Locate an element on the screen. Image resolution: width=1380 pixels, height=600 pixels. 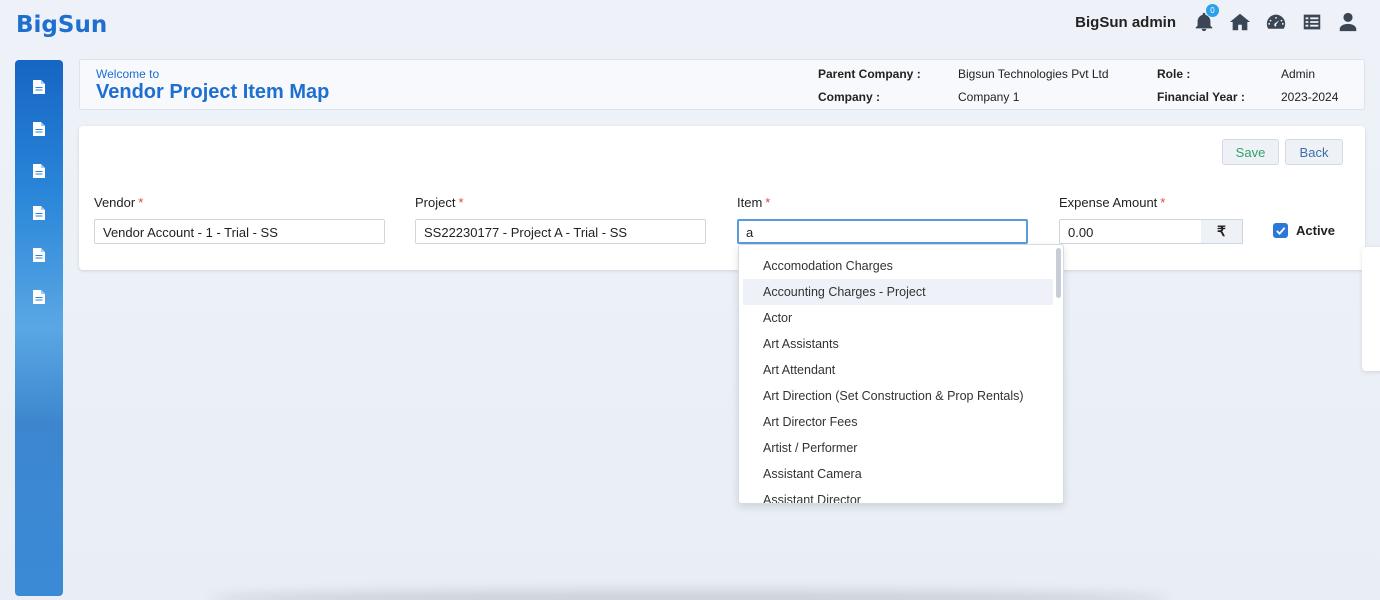
item-search-input: a is located at coordinates (882, 231).